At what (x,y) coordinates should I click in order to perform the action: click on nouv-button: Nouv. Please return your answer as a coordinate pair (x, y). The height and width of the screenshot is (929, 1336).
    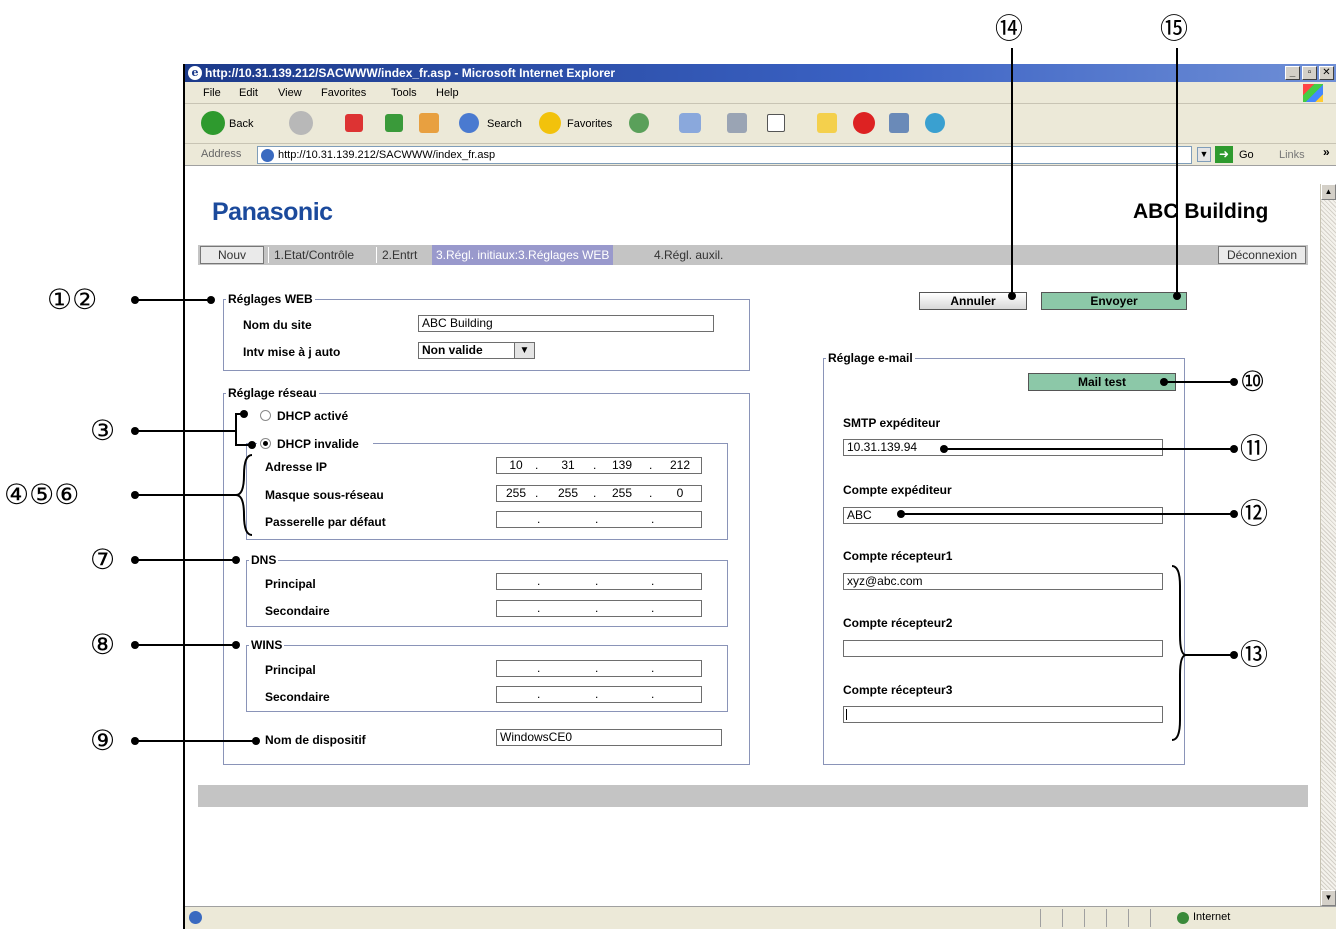
    Looking at the image, I should click on (232, 255).